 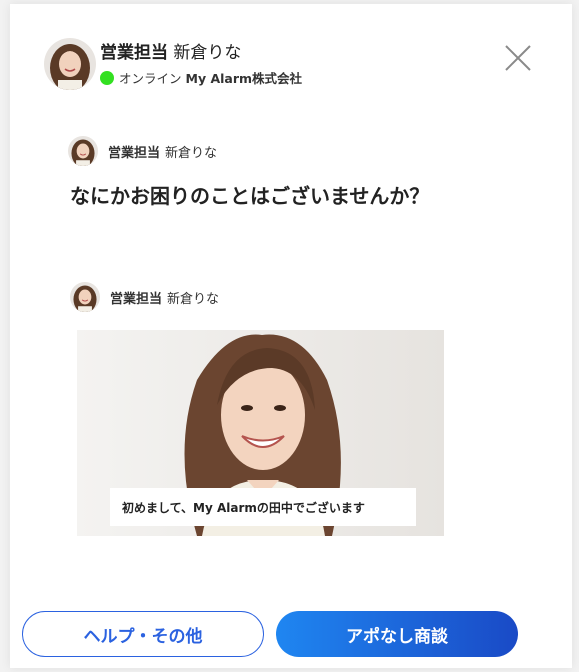 I want to click on online-status-dot-icon, so click(x=107, y=77).